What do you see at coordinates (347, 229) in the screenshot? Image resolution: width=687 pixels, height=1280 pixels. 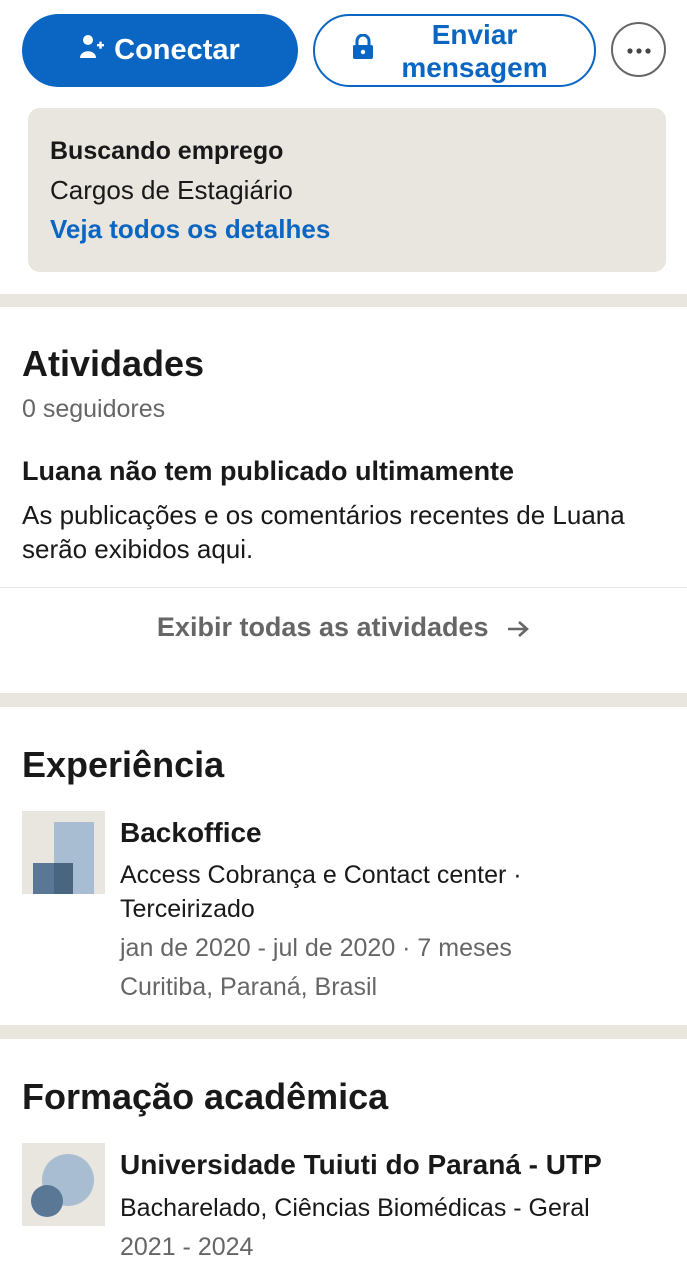 I see `see-all-details-link: Veja todos os detalhes` at bounding box center [347, 229].